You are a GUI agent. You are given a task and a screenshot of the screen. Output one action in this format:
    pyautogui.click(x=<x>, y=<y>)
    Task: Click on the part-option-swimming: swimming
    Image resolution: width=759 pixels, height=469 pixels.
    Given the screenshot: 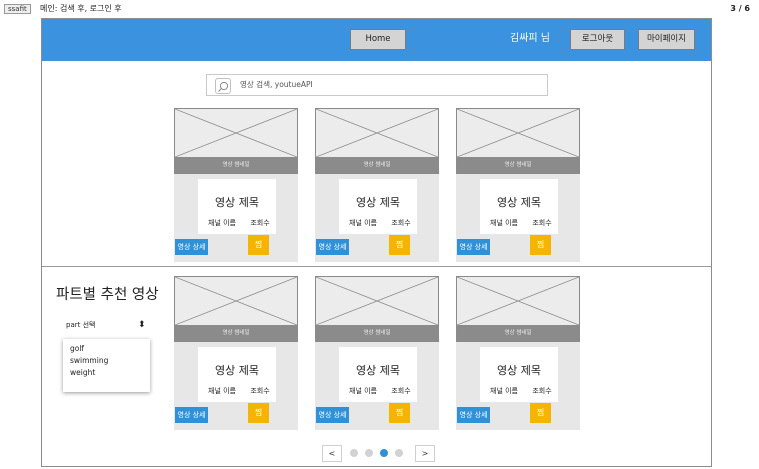 What is the action you would take?
    pyautogui.click(x=89, y=361)
    